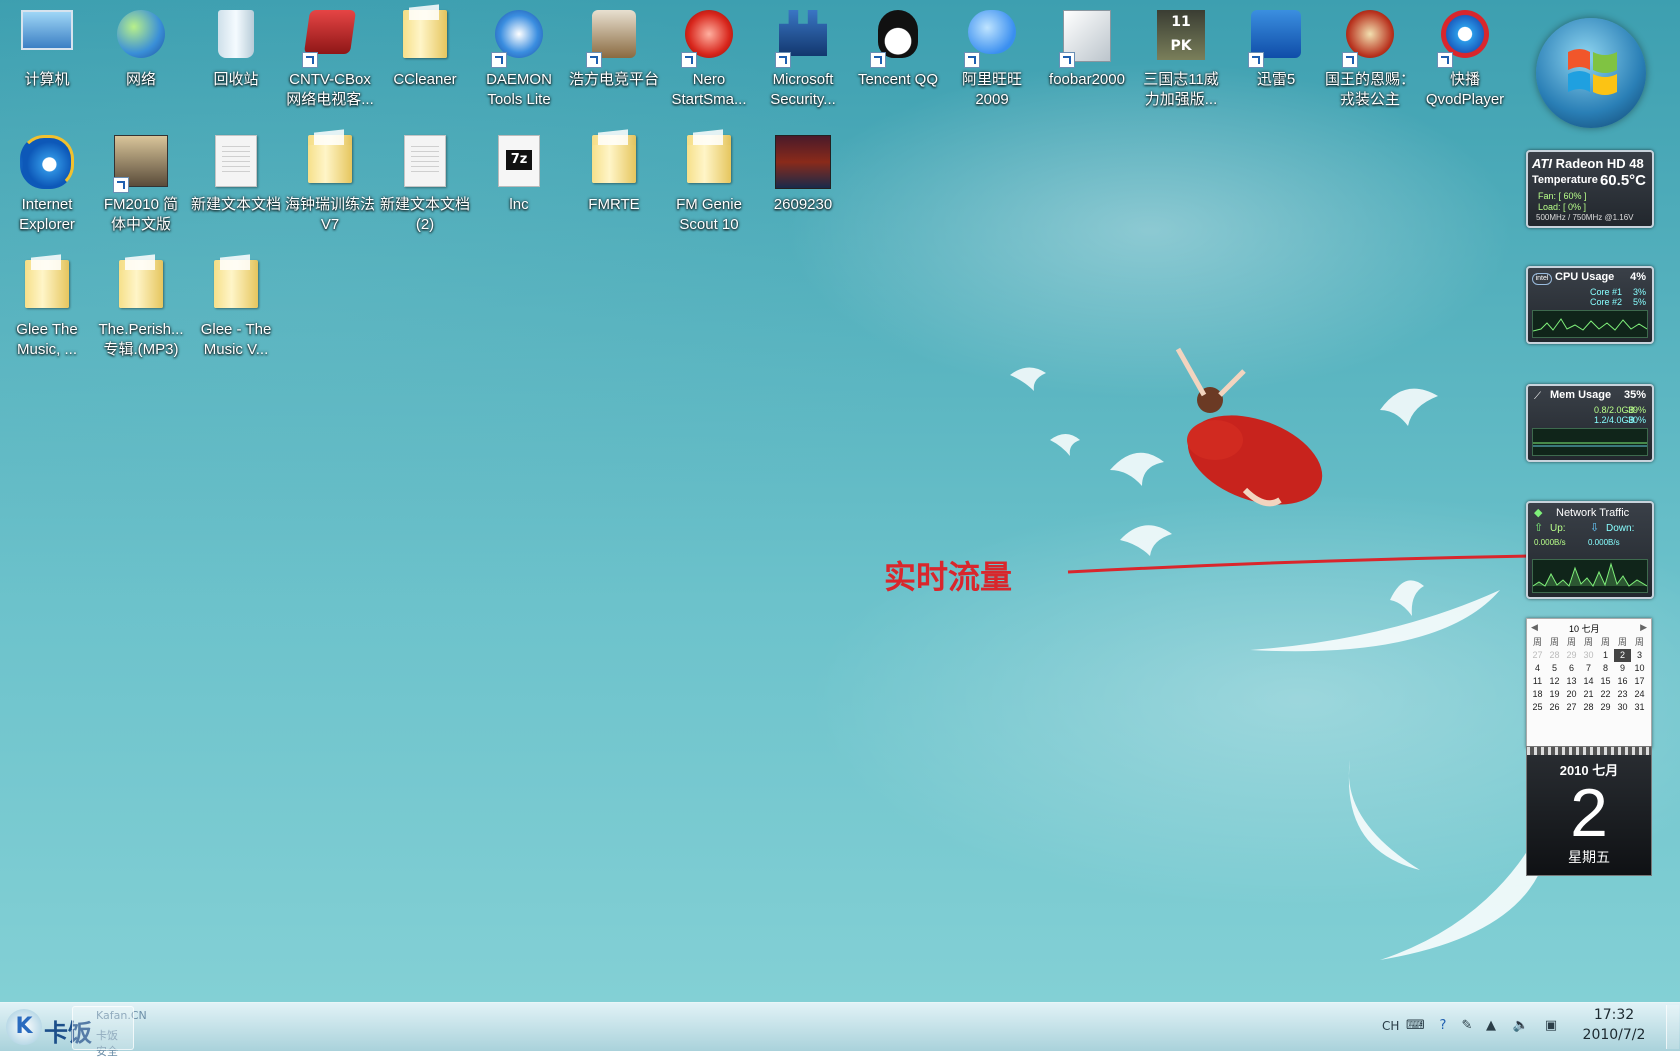  What do you see at coordinates (1554, 681) in the screenshot?
I see `calendar-day: 12` at bounding box center [1554, 681].